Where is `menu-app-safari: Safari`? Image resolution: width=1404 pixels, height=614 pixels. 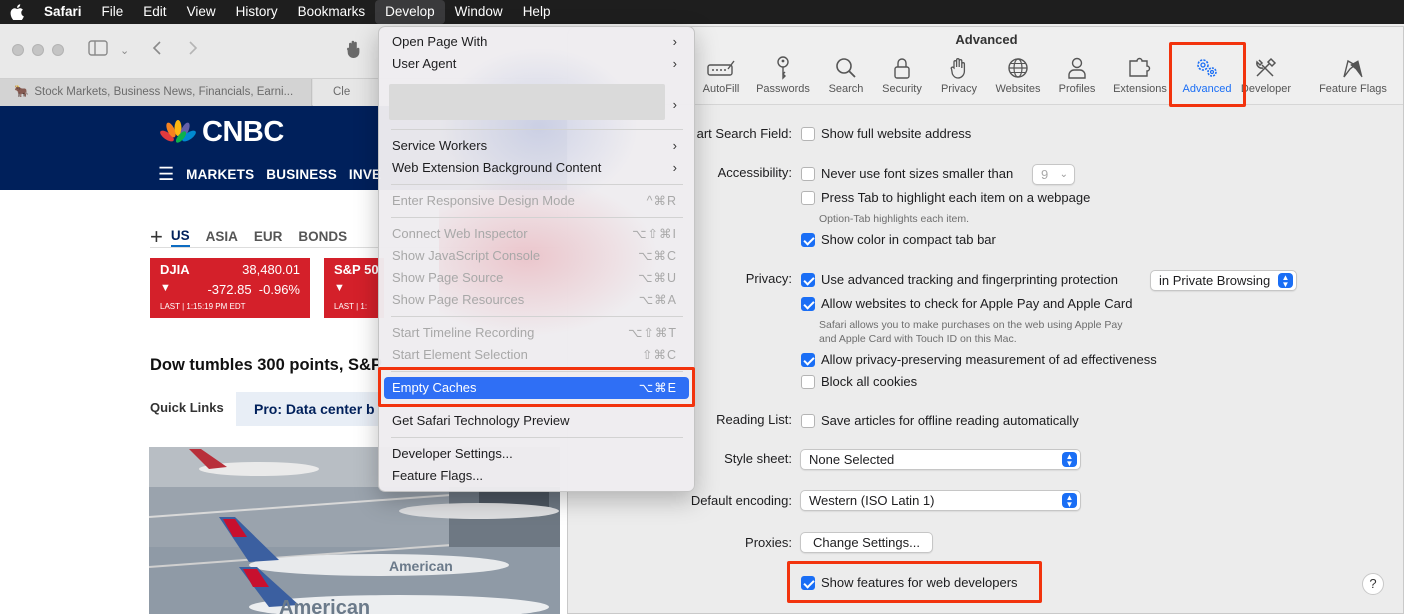
menu-app-safari: Safari is located at coordinates (63, 12).